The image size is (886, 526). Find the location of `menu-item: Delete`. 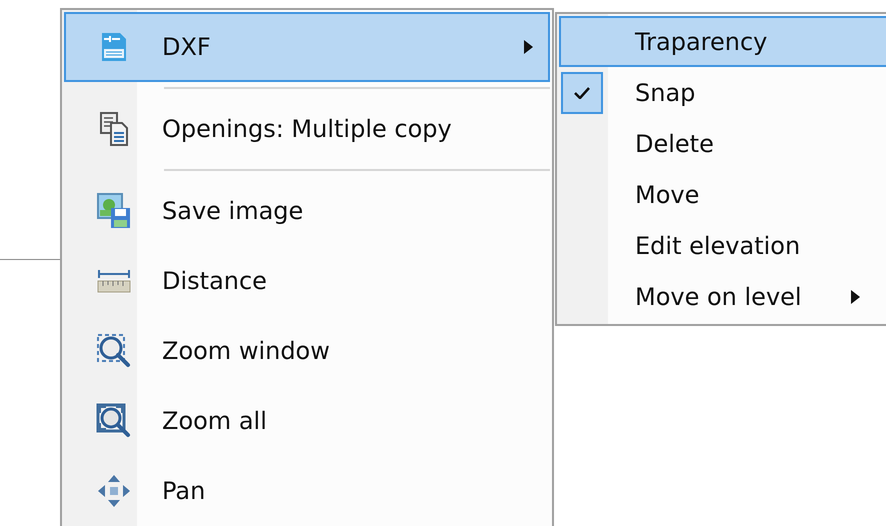

menu-item: Delete is located at coordinates (722, 143).